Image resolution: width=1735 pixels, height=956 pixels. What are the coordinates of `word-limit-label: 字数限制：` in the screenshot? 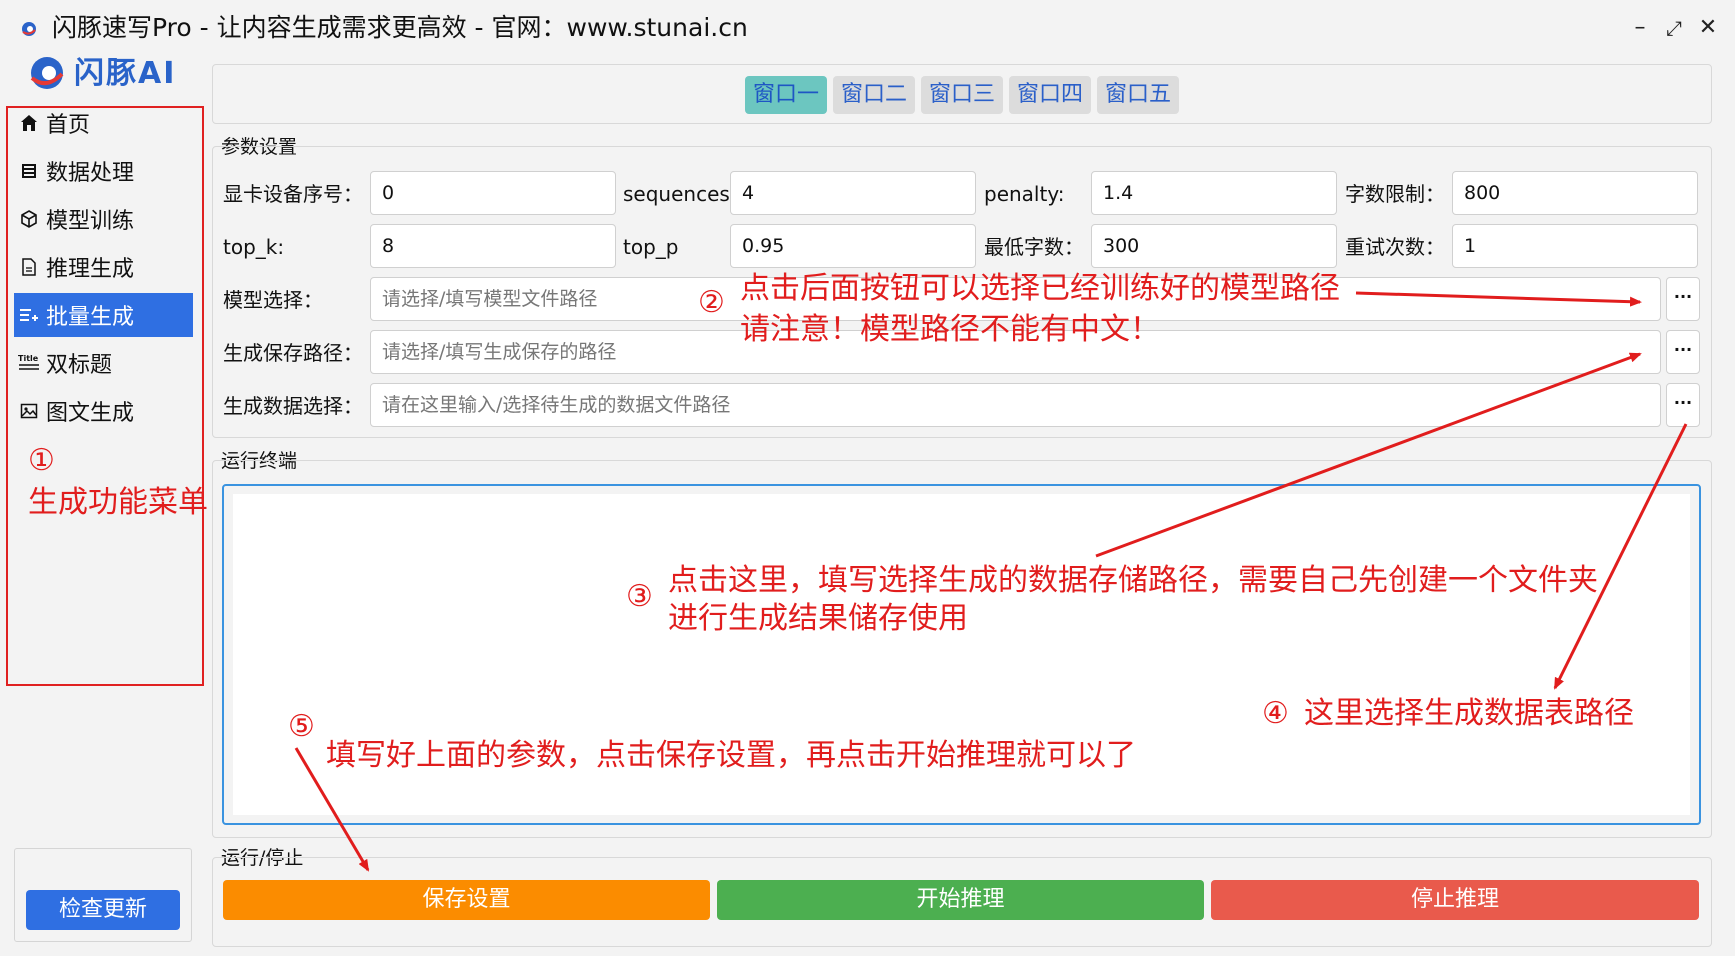 It's located at (1395, 194).